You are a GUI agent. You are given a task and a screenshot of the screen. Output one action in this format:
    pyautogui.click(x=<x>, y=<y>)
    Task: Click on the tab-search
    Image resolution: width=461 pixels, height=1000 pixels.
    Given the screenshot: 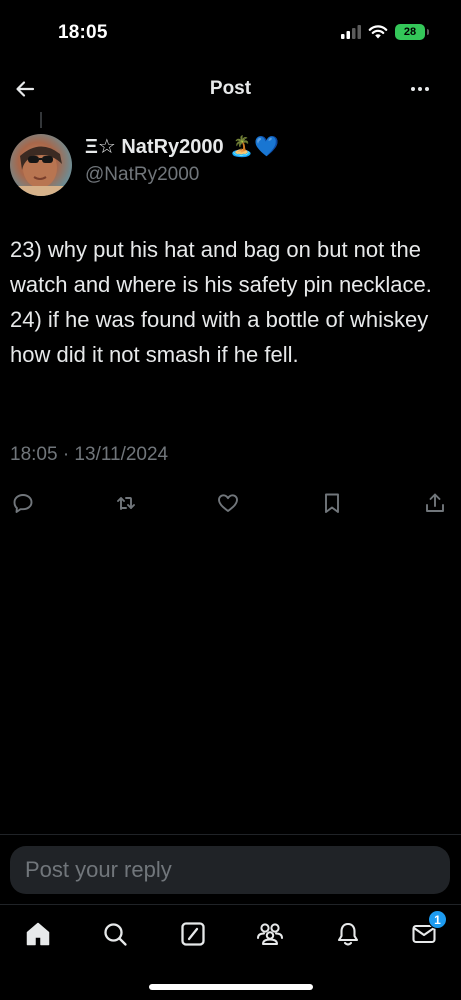 What is the action you would take?
    pyautogui.click(x=115, y=934)
    